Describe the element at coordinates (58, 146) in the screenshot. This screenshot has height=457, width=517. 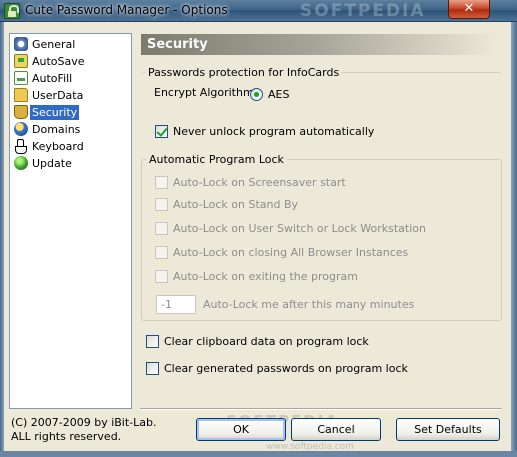
I see `nav-item-label: Keyboard` at that location.